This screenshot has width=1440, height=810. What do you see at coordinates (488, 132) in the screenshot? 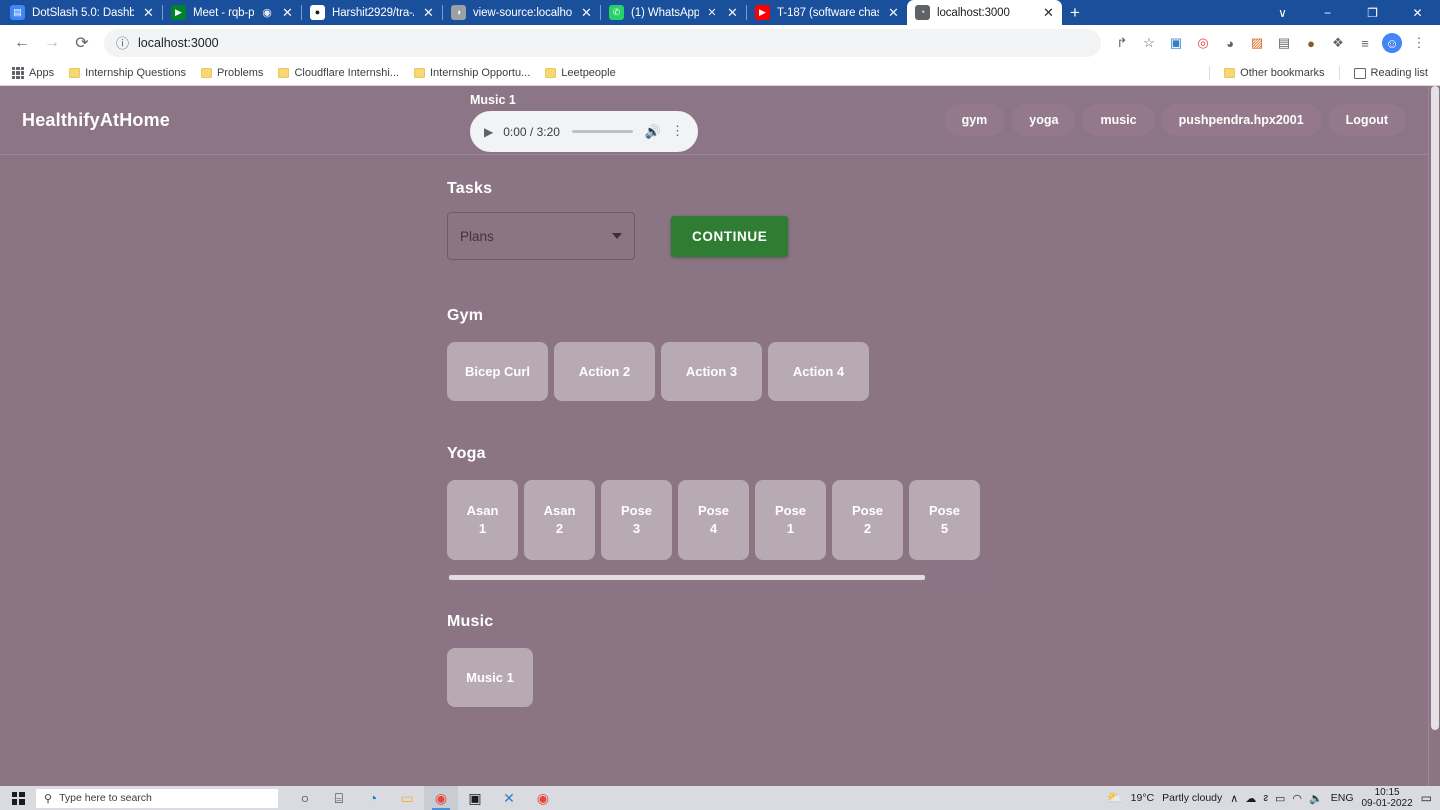
I see `play-icon: ▶` at bounding box center [488, 132].